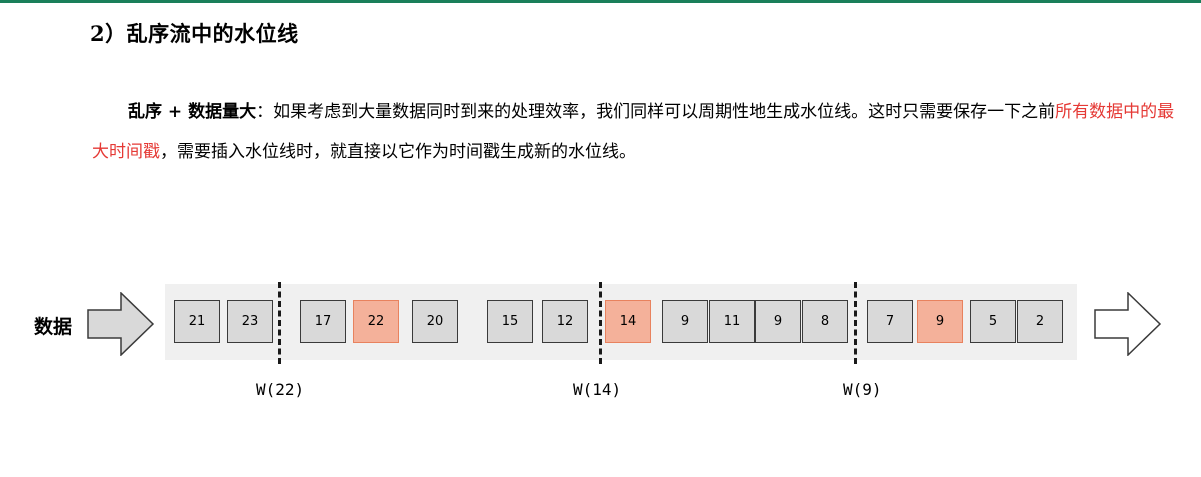  What do you see at coordinates (192, 112) in the screenshot?
I see `bold-lead: 乱序 + 数据量大` at bounding box center [192, 112].